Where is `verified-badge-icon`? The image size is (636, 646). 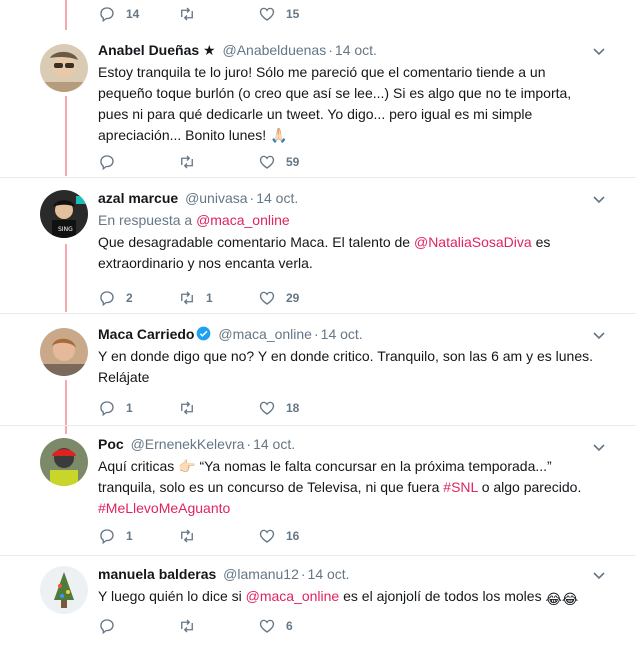 verified-badge-icon is located at coordinates (204, 333).